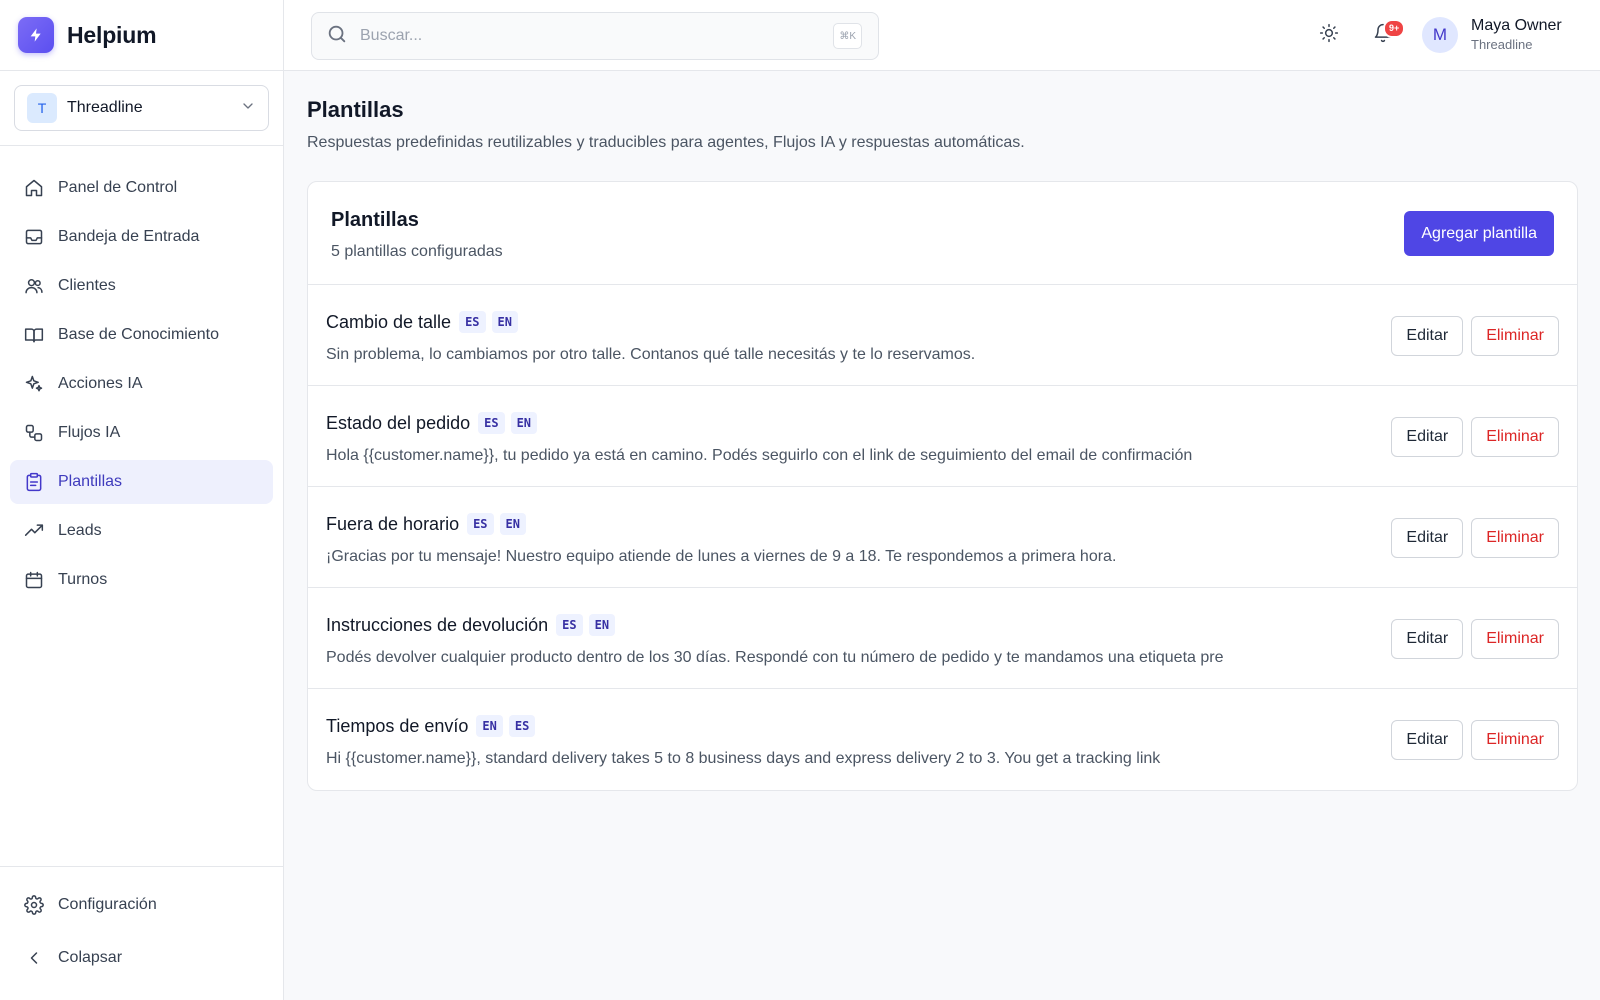 The width and height of the screenshot is (1600, 1000). Describe the element at coordinates (34, 188) in the screenshot. I see `home-icon` at that location.